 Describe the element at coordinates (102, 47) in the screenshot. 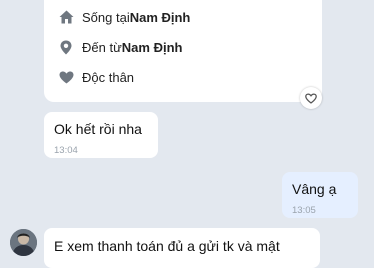

I see `info-prefix: Đến từ` at that location.